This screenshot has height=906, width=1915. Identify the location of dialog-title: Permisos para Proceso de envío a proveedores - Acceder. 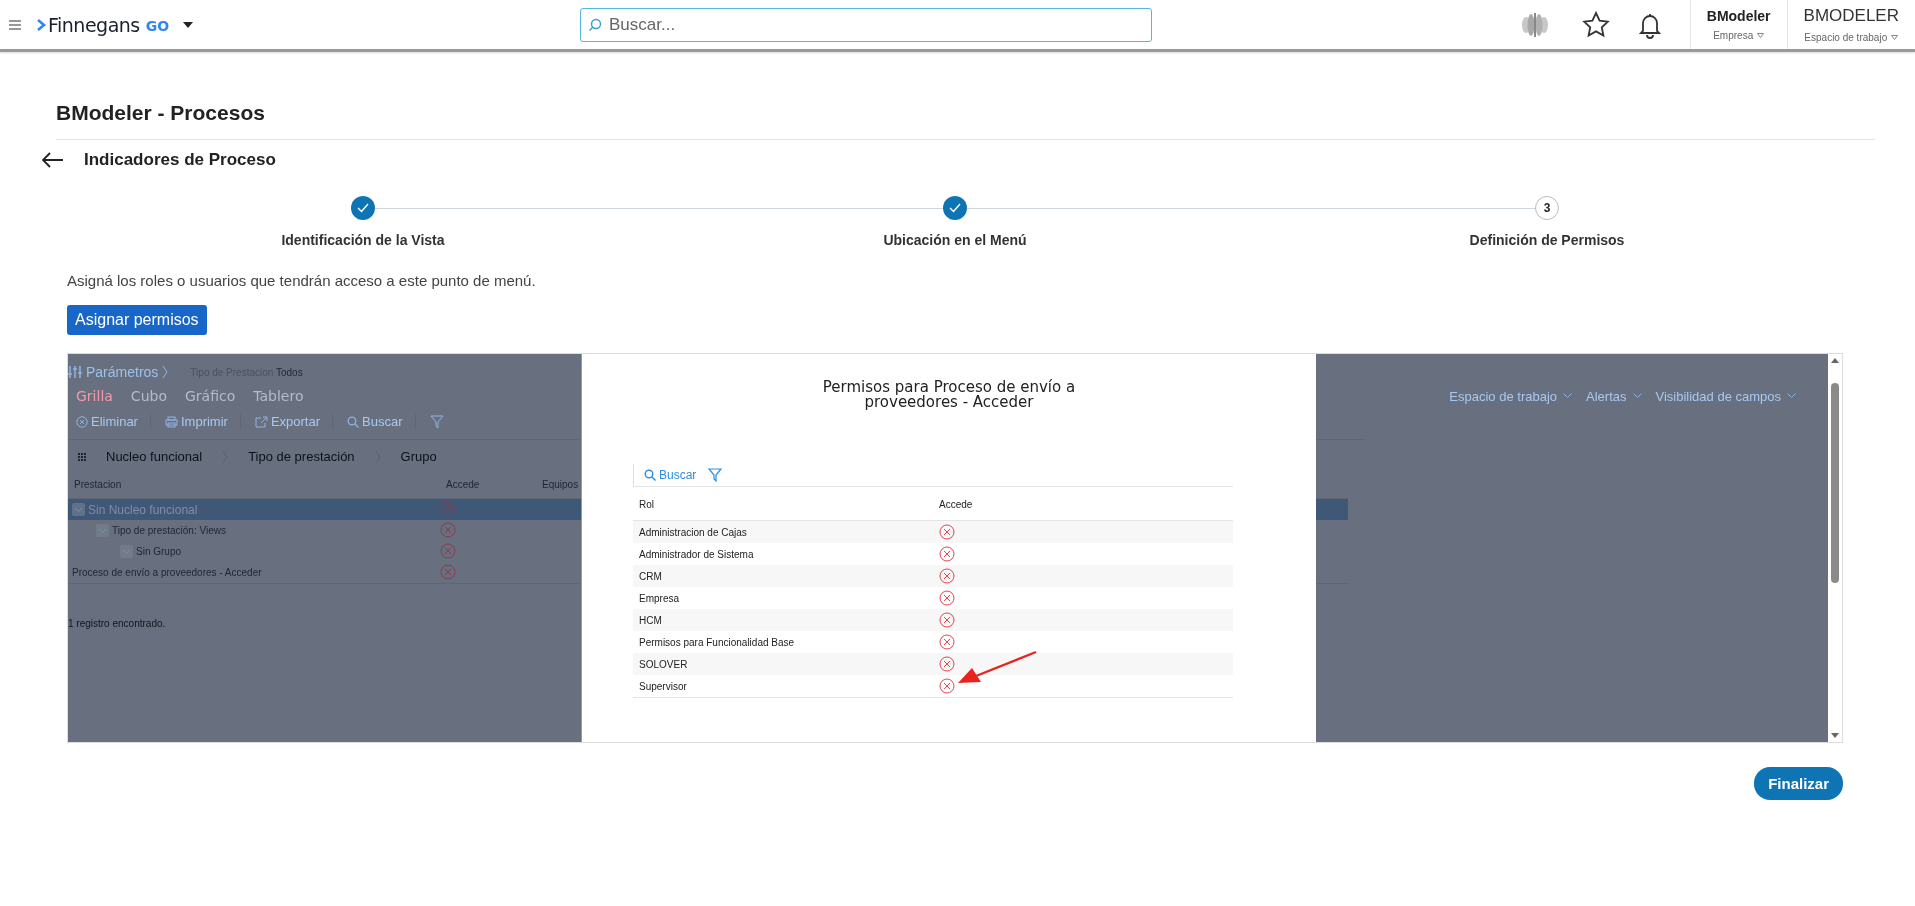
(949, 395).